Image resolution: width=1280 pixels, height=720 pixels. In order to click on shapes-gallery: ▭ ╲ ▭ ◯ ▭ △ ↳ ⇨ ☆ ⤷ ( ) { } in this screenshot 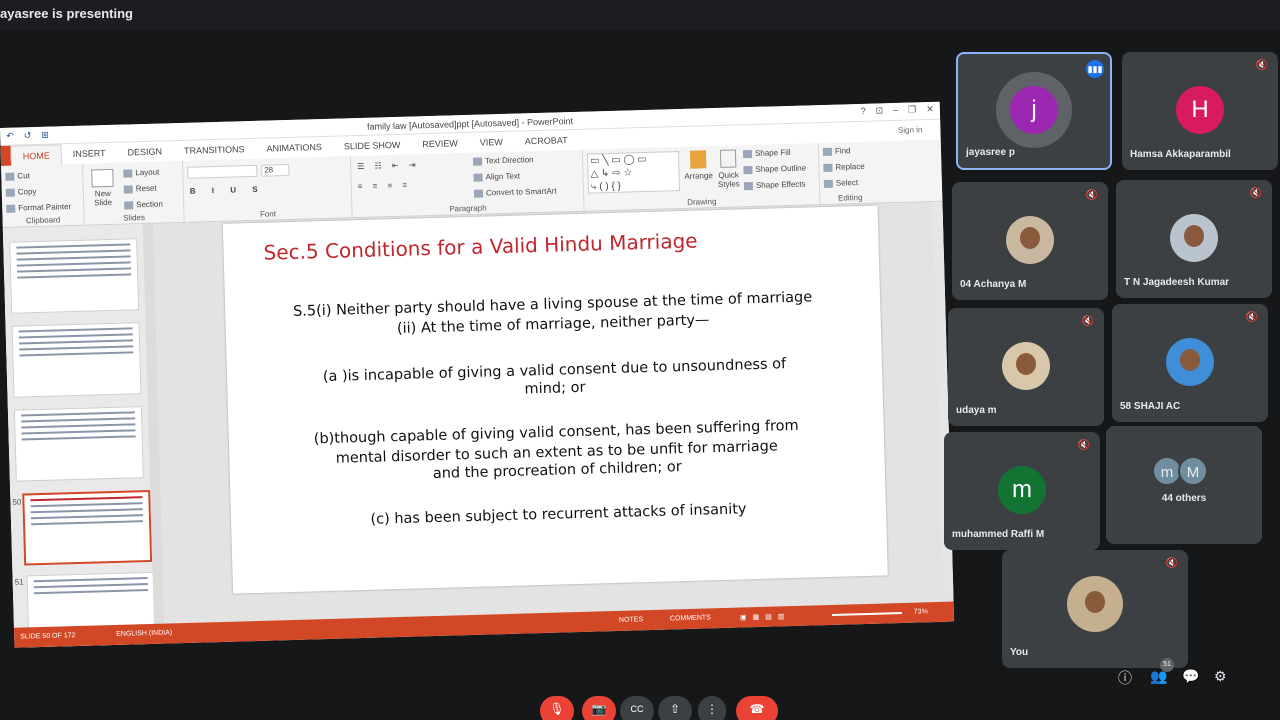, I will do `click(633, 172)`.